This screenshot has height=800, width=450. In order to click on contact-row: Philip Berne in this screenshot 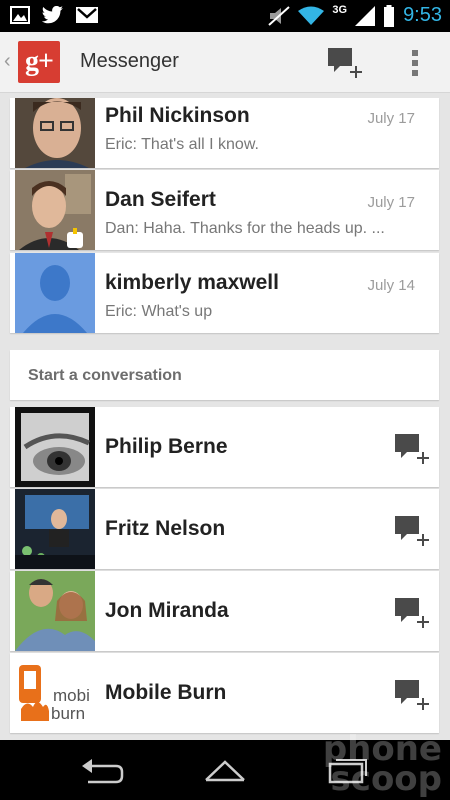, I will do `click(224, 447)`.